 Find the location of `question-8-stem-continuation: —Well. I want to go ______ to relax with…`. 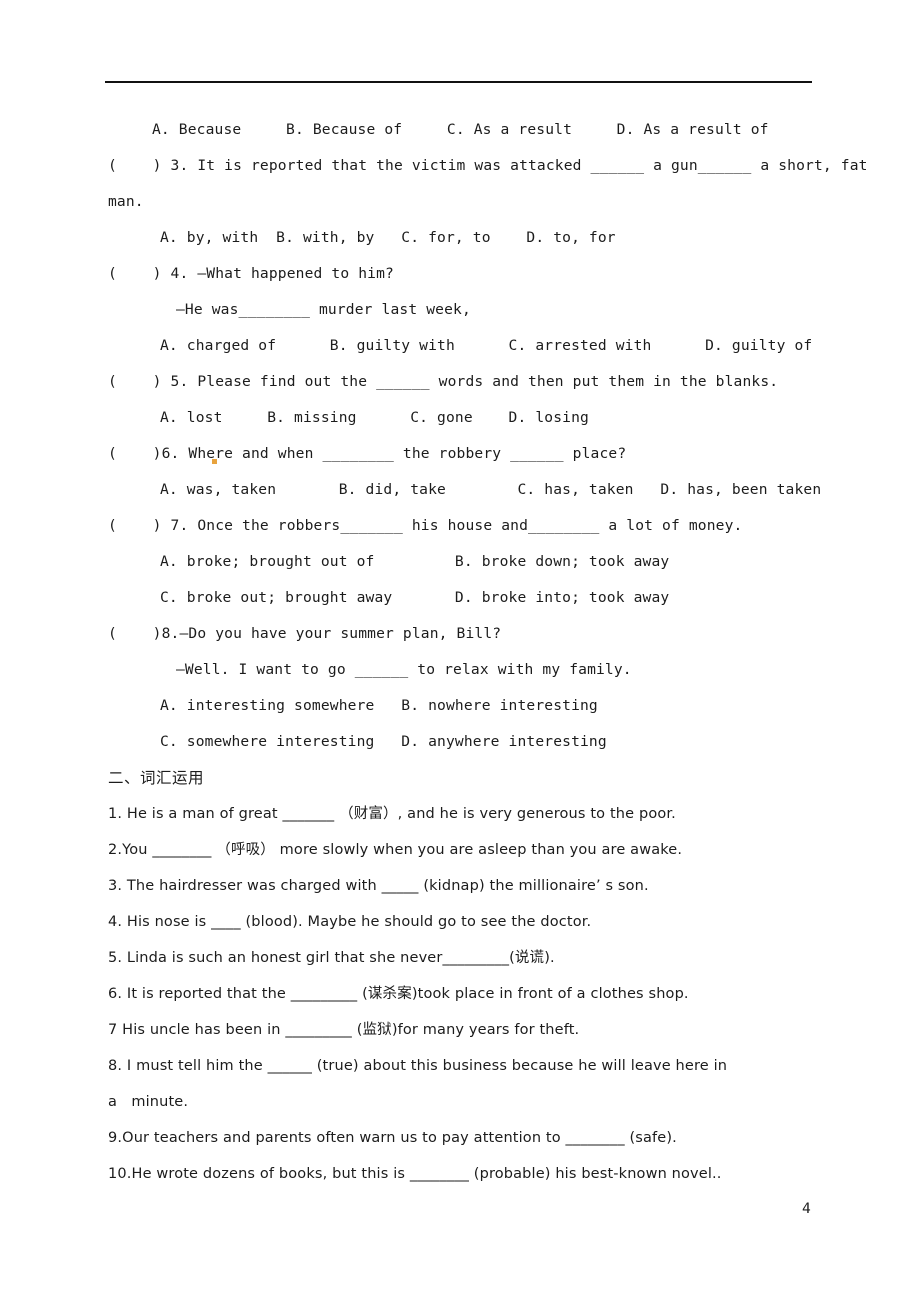

question-8-stem-continuation: —Well. I want to go ______ to relax with… is located at coordinates (404, 669).